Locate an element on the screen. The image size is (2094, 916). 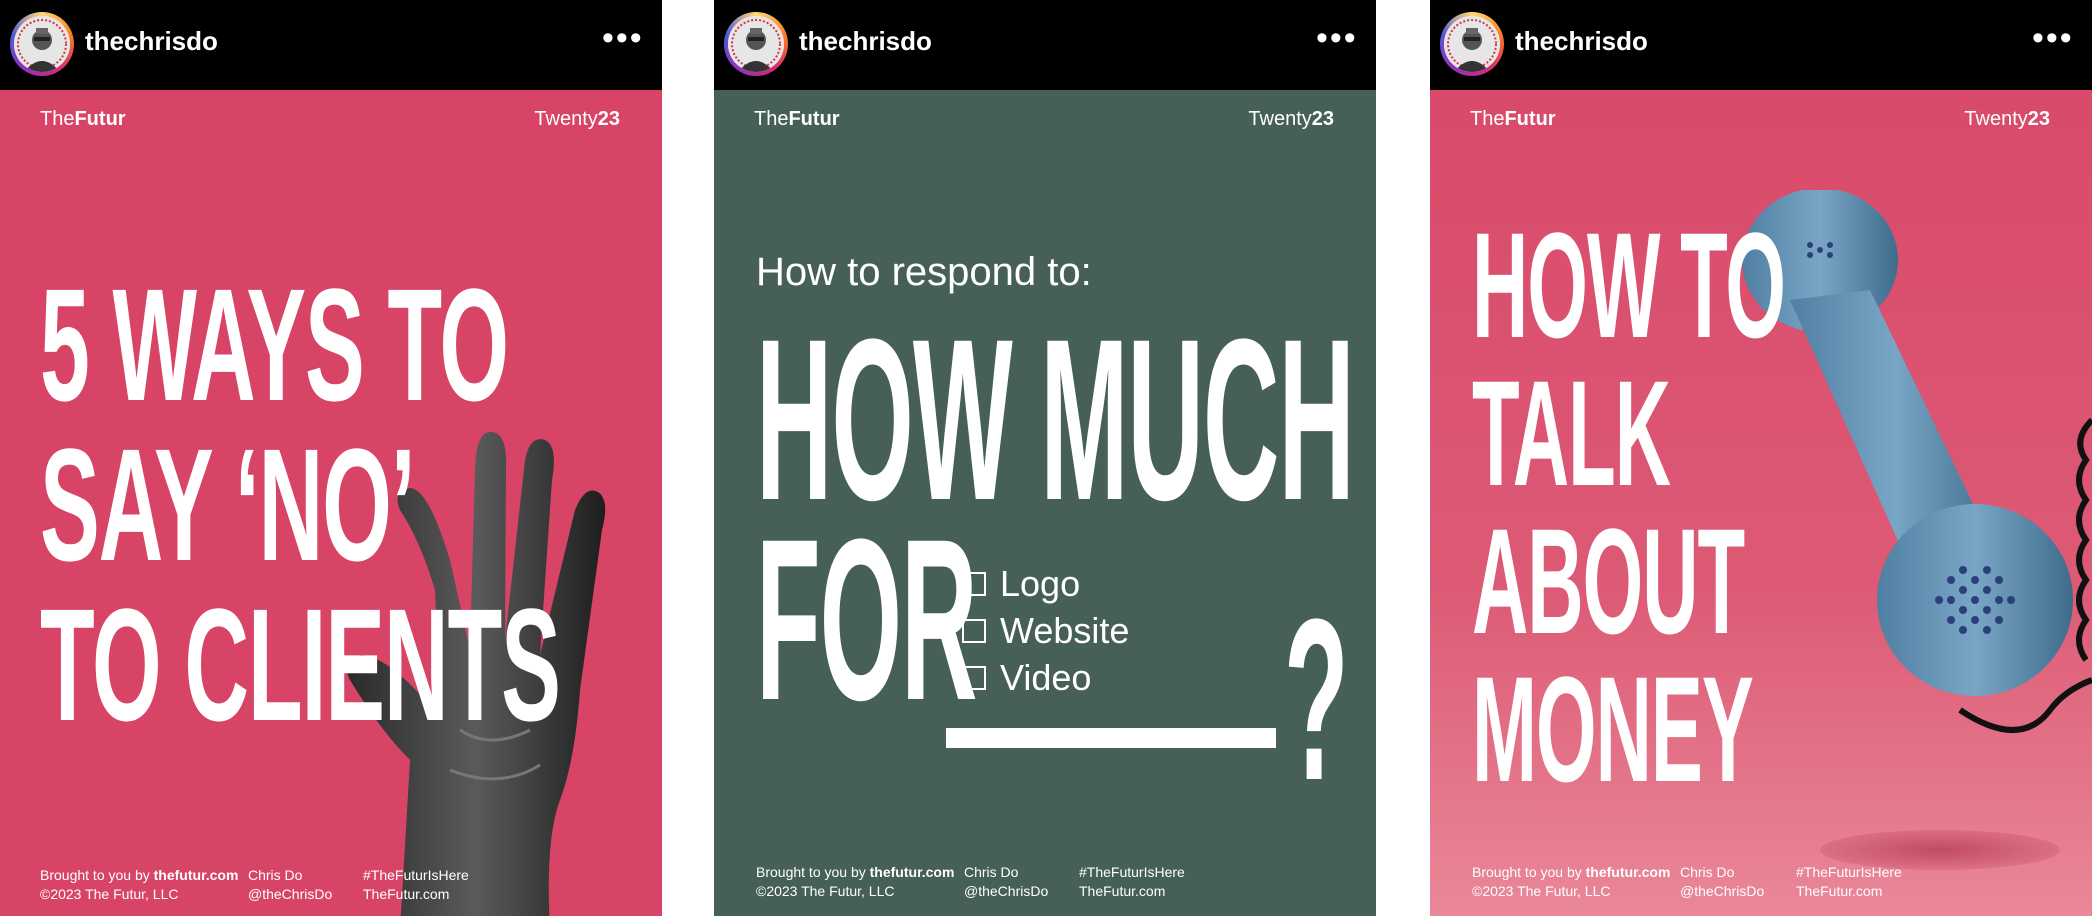
headline-line-4: MONEY is located at coordinates (1613, 729).